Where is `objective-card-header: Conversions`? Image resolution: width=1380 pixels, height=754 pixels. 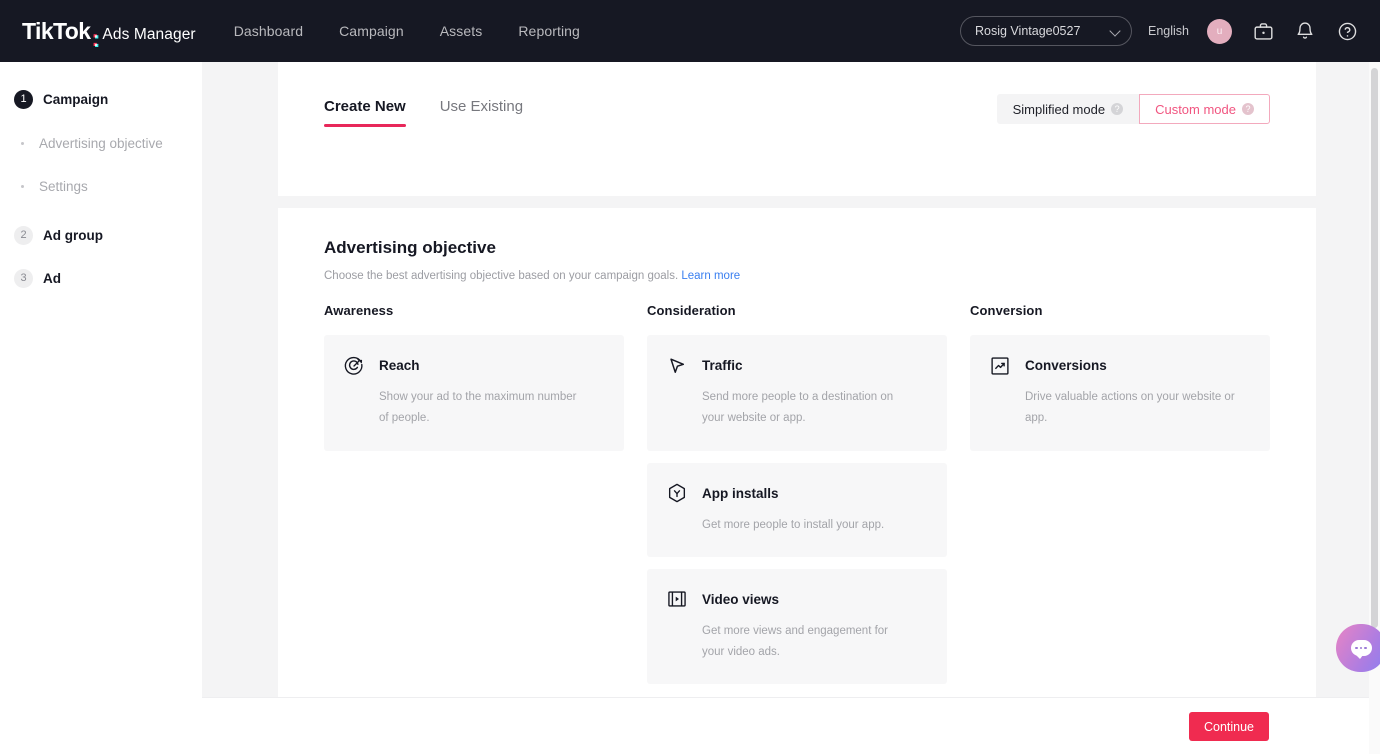 objective-card-header: Conversions is located at coordinates (1120, 365).